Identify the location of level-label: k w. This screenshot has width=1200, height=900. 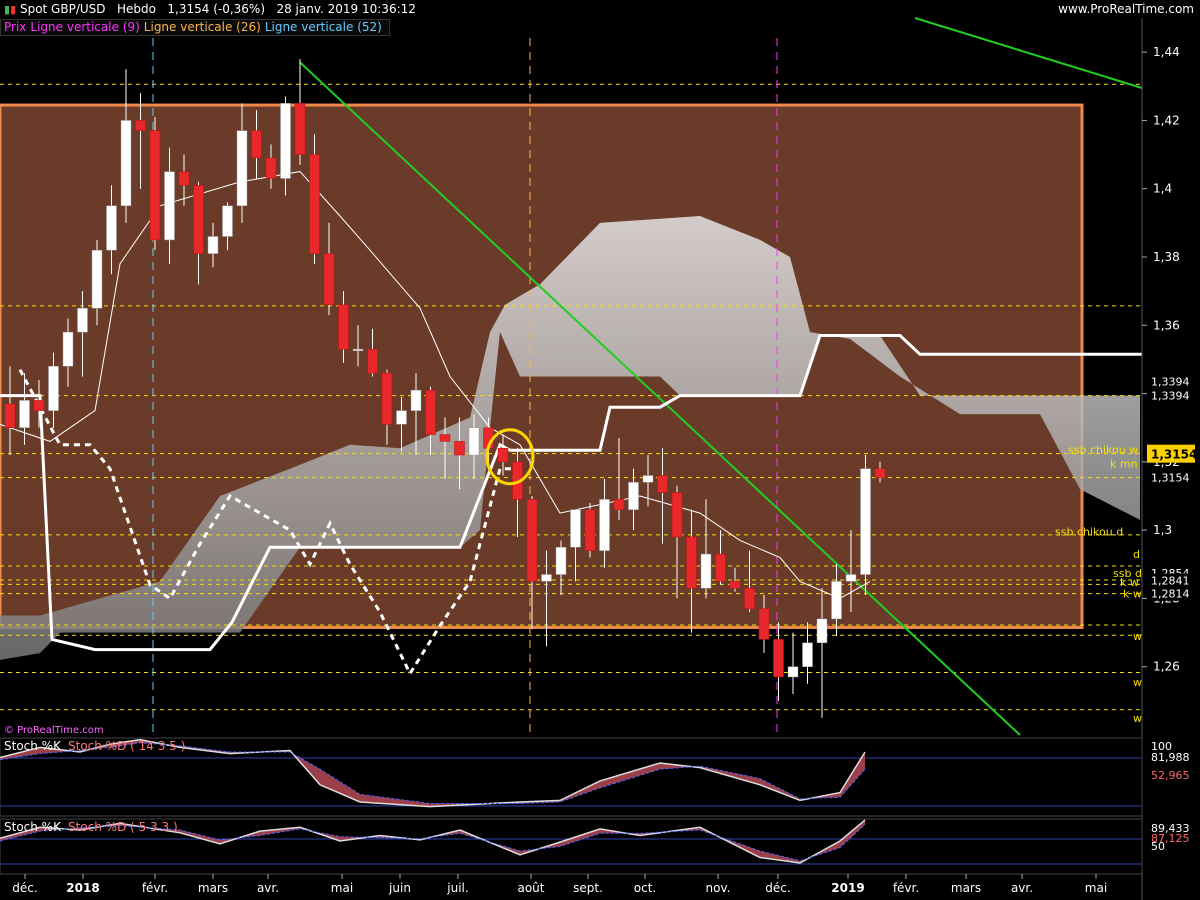
(1132, 593).